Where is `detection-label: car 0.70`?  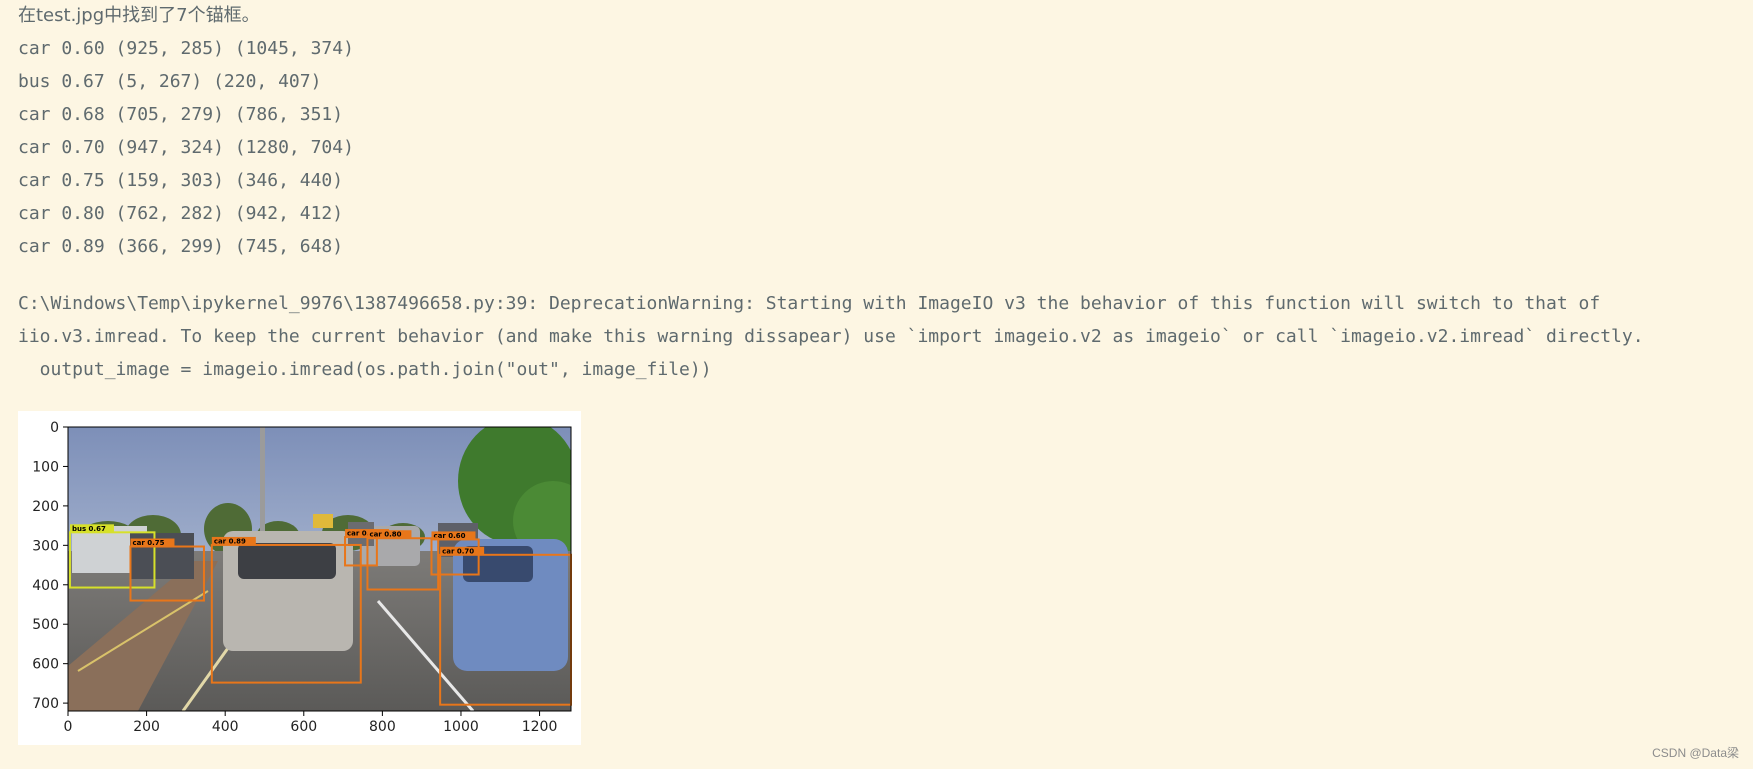
detection-label: car 0.70 is located at coordinates (458, 551).